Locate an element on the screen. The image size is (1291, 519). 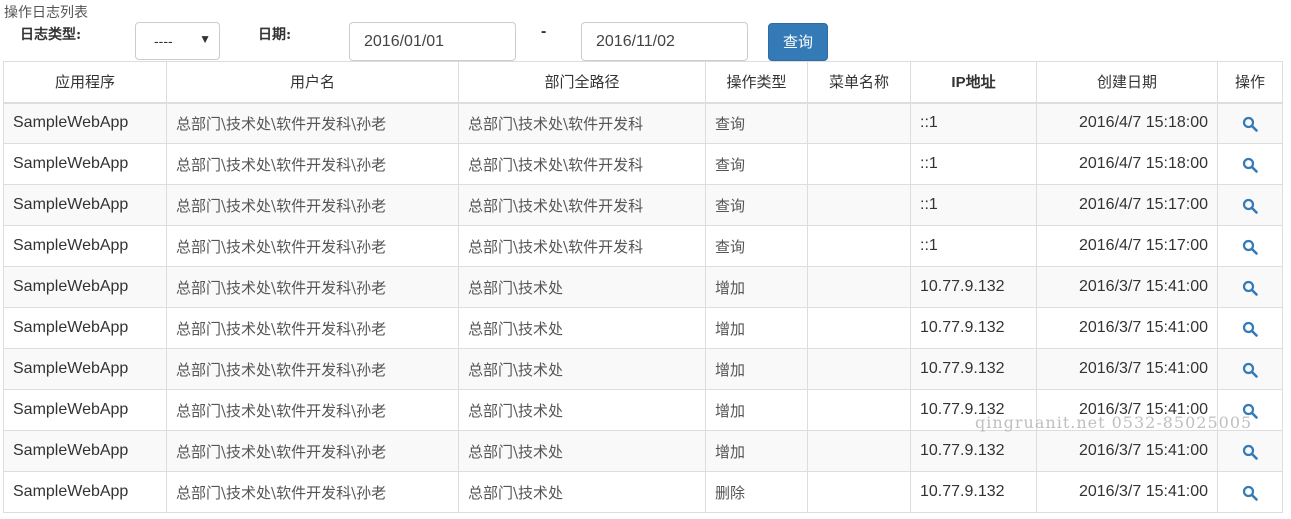
table-header-row: 应用程序 用户名 部门全路径 操作类型 菜单名称 IP地址 创建日期 操作 is located at coordinates (643, 82).